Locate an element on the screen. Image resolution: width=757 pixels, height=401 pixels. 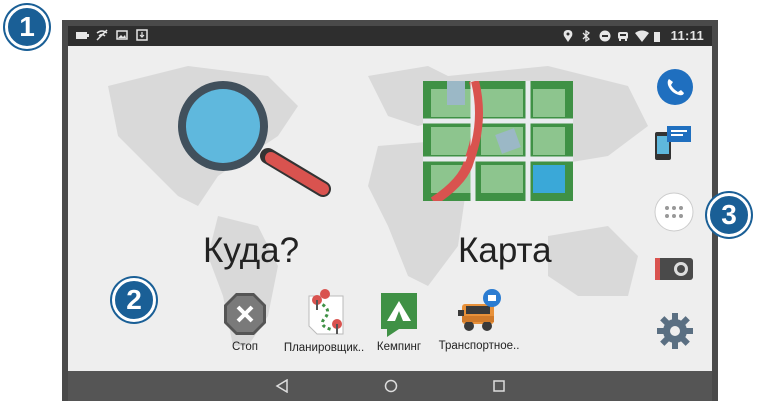
status-bar: 11:11 is located at coordinates (390, 36).